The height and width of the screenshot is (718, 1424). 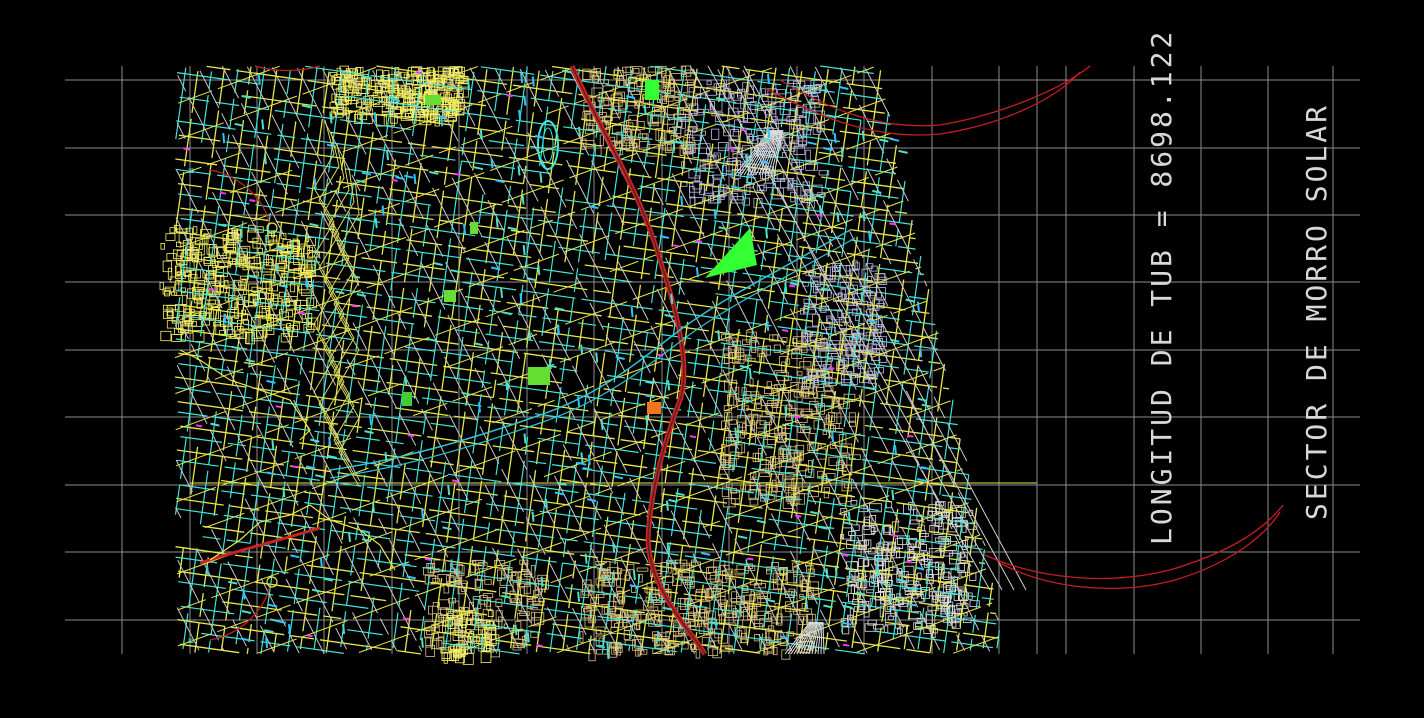 What do you see at coordinates (654, 408) in the screenshot?
I see `plaza` at bounding box center [654, 408].